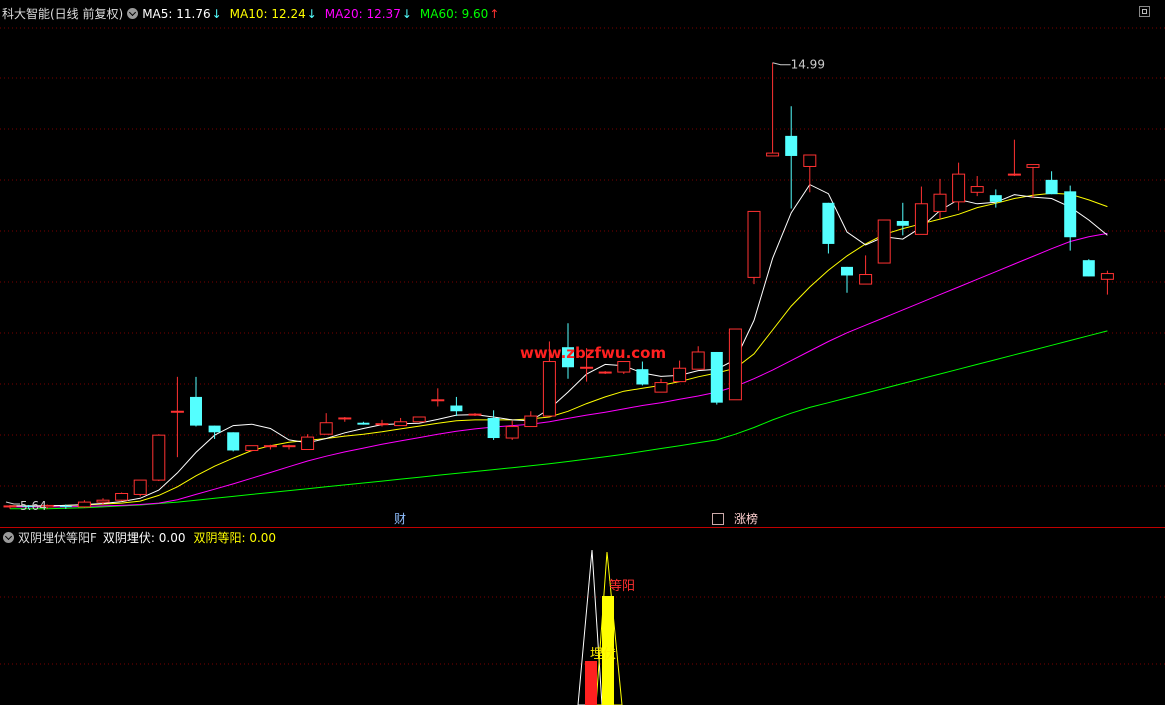 The height and width of the screenshot is (705, 1165). I want to click on high-price-pointer, so click(781, 64).